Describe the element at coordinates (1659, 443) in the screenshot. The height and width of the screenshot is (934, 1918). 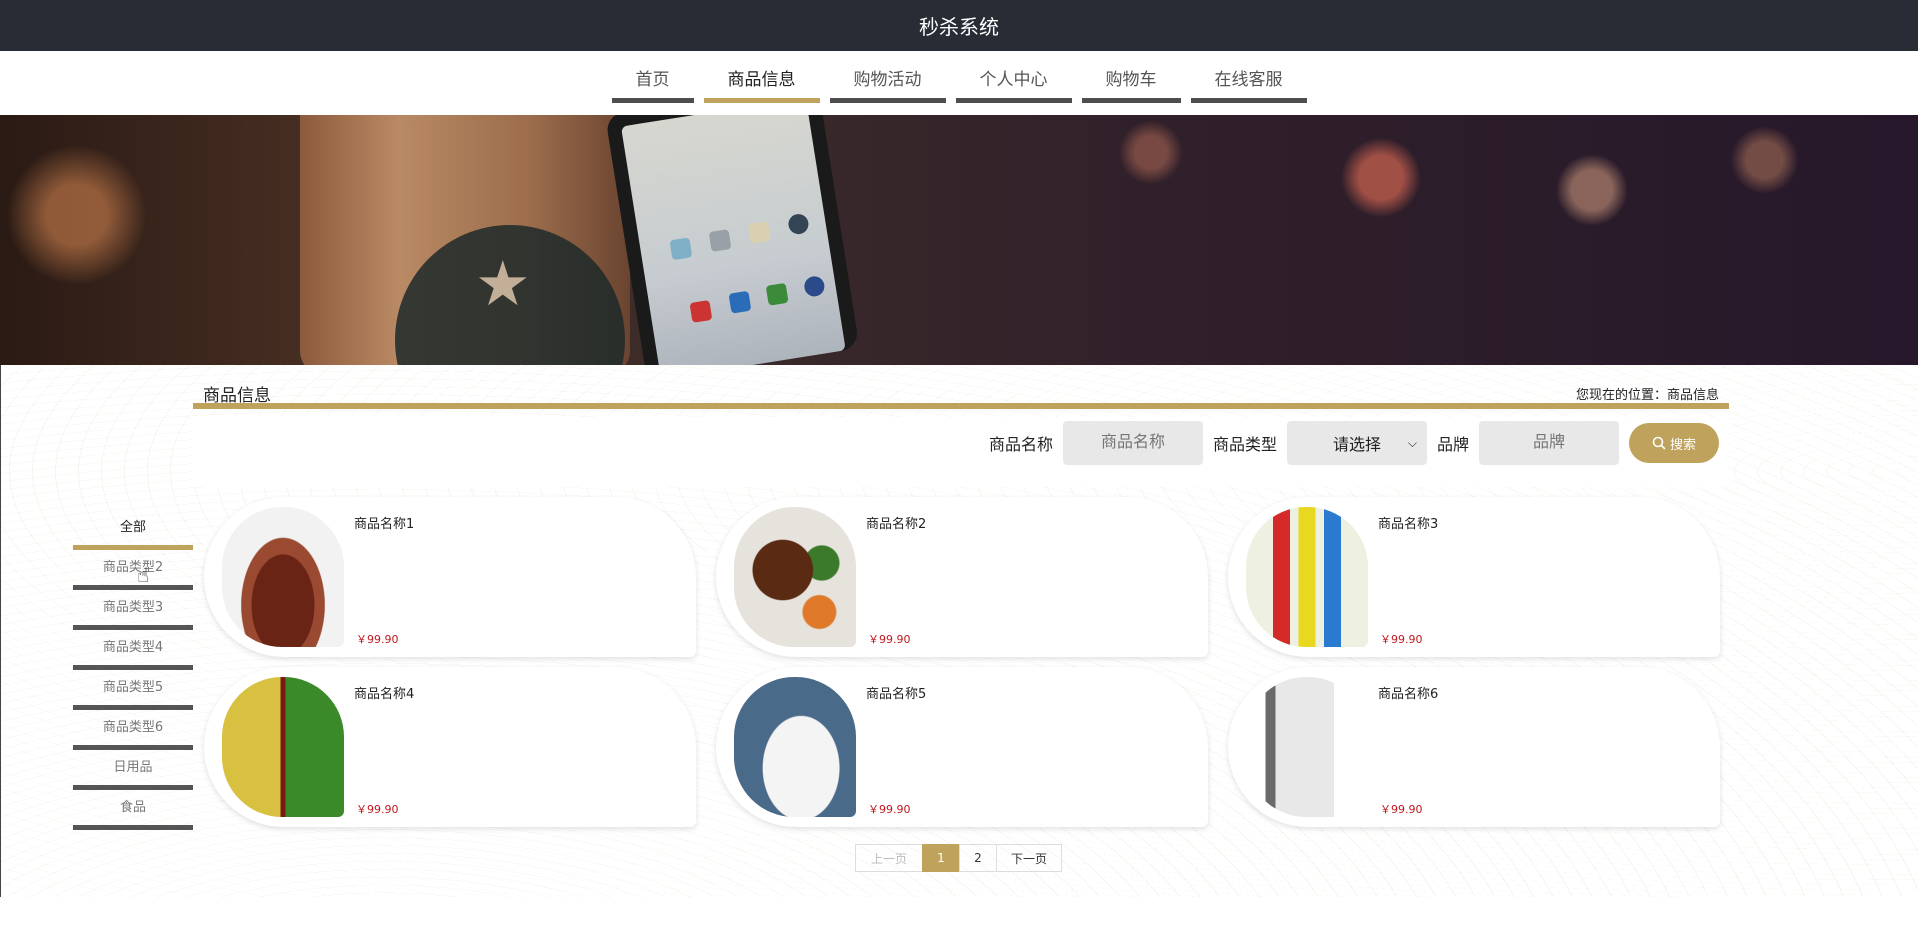
I see `search-icon` at that location.